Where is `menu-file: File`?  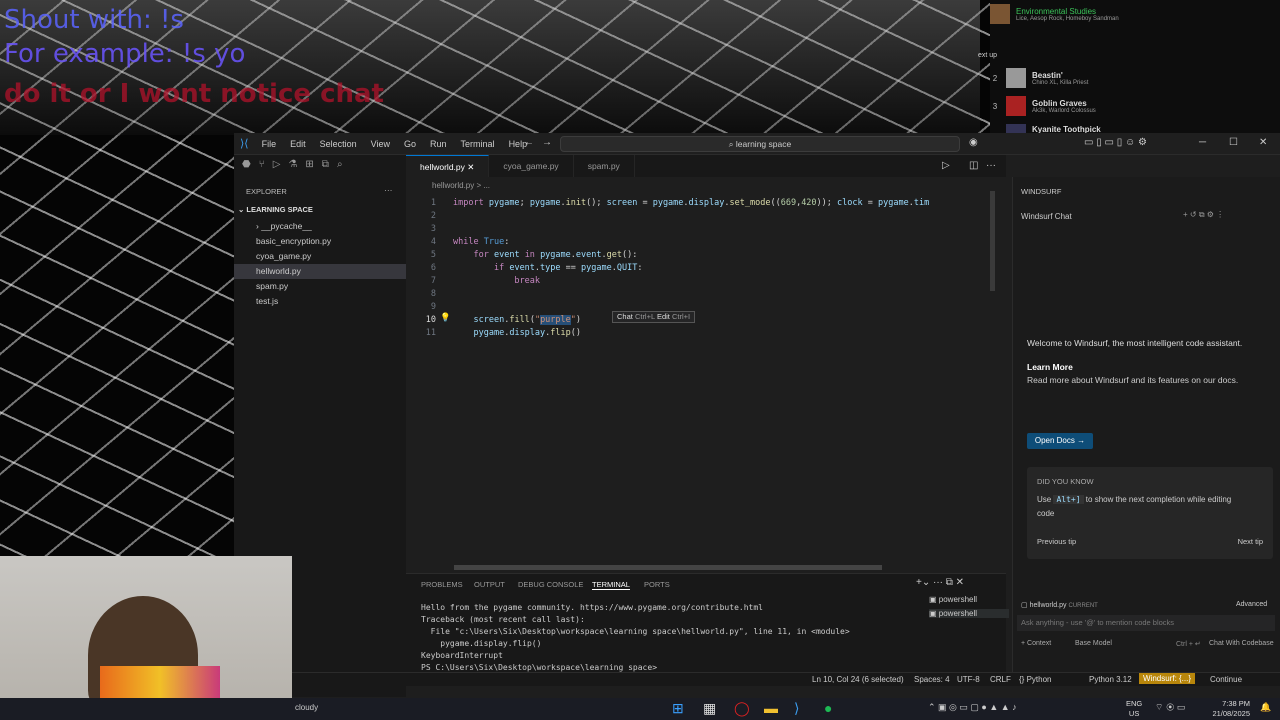
menu-file: File is located at coordinates (269, 144).